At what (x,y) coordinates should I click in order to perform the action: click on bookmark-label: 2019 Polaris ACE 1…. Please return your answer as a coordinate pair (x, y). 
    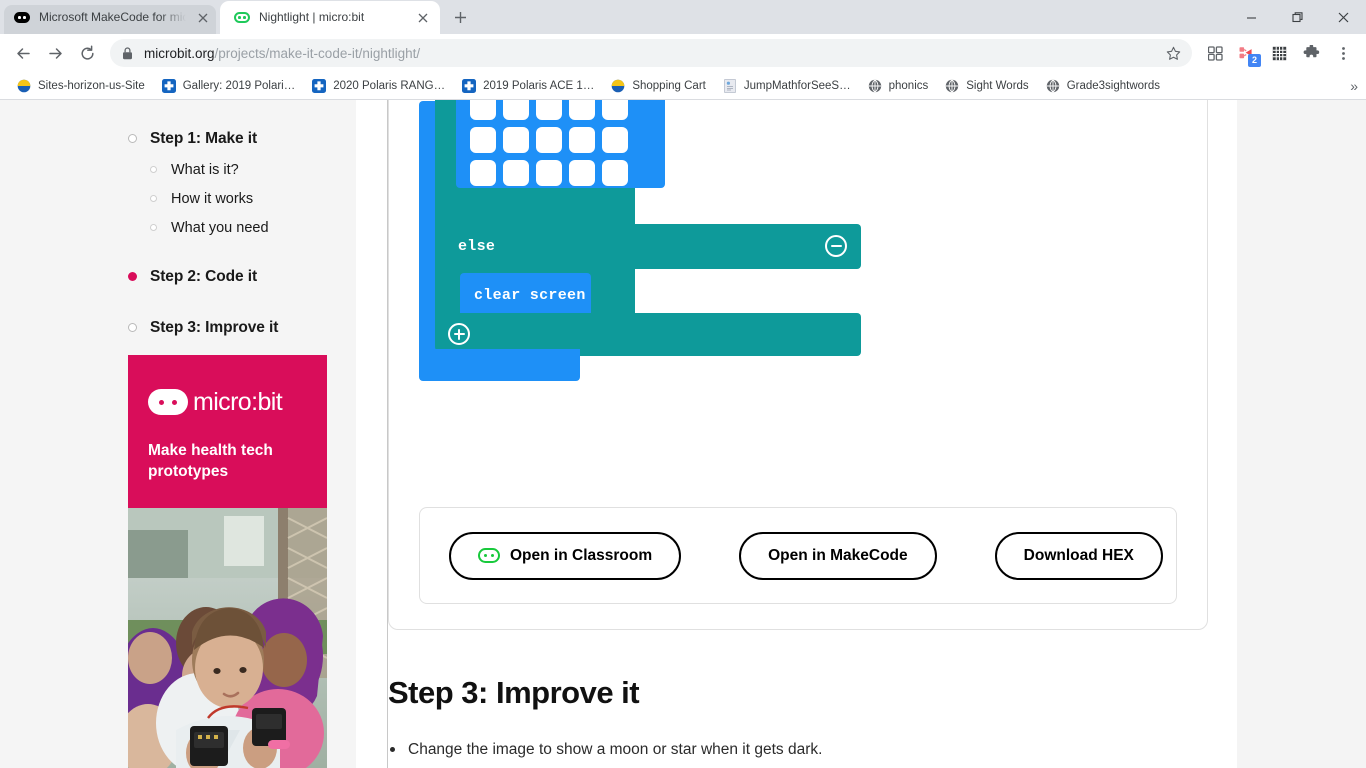
    Looking at the image, I should click on (539, 85).